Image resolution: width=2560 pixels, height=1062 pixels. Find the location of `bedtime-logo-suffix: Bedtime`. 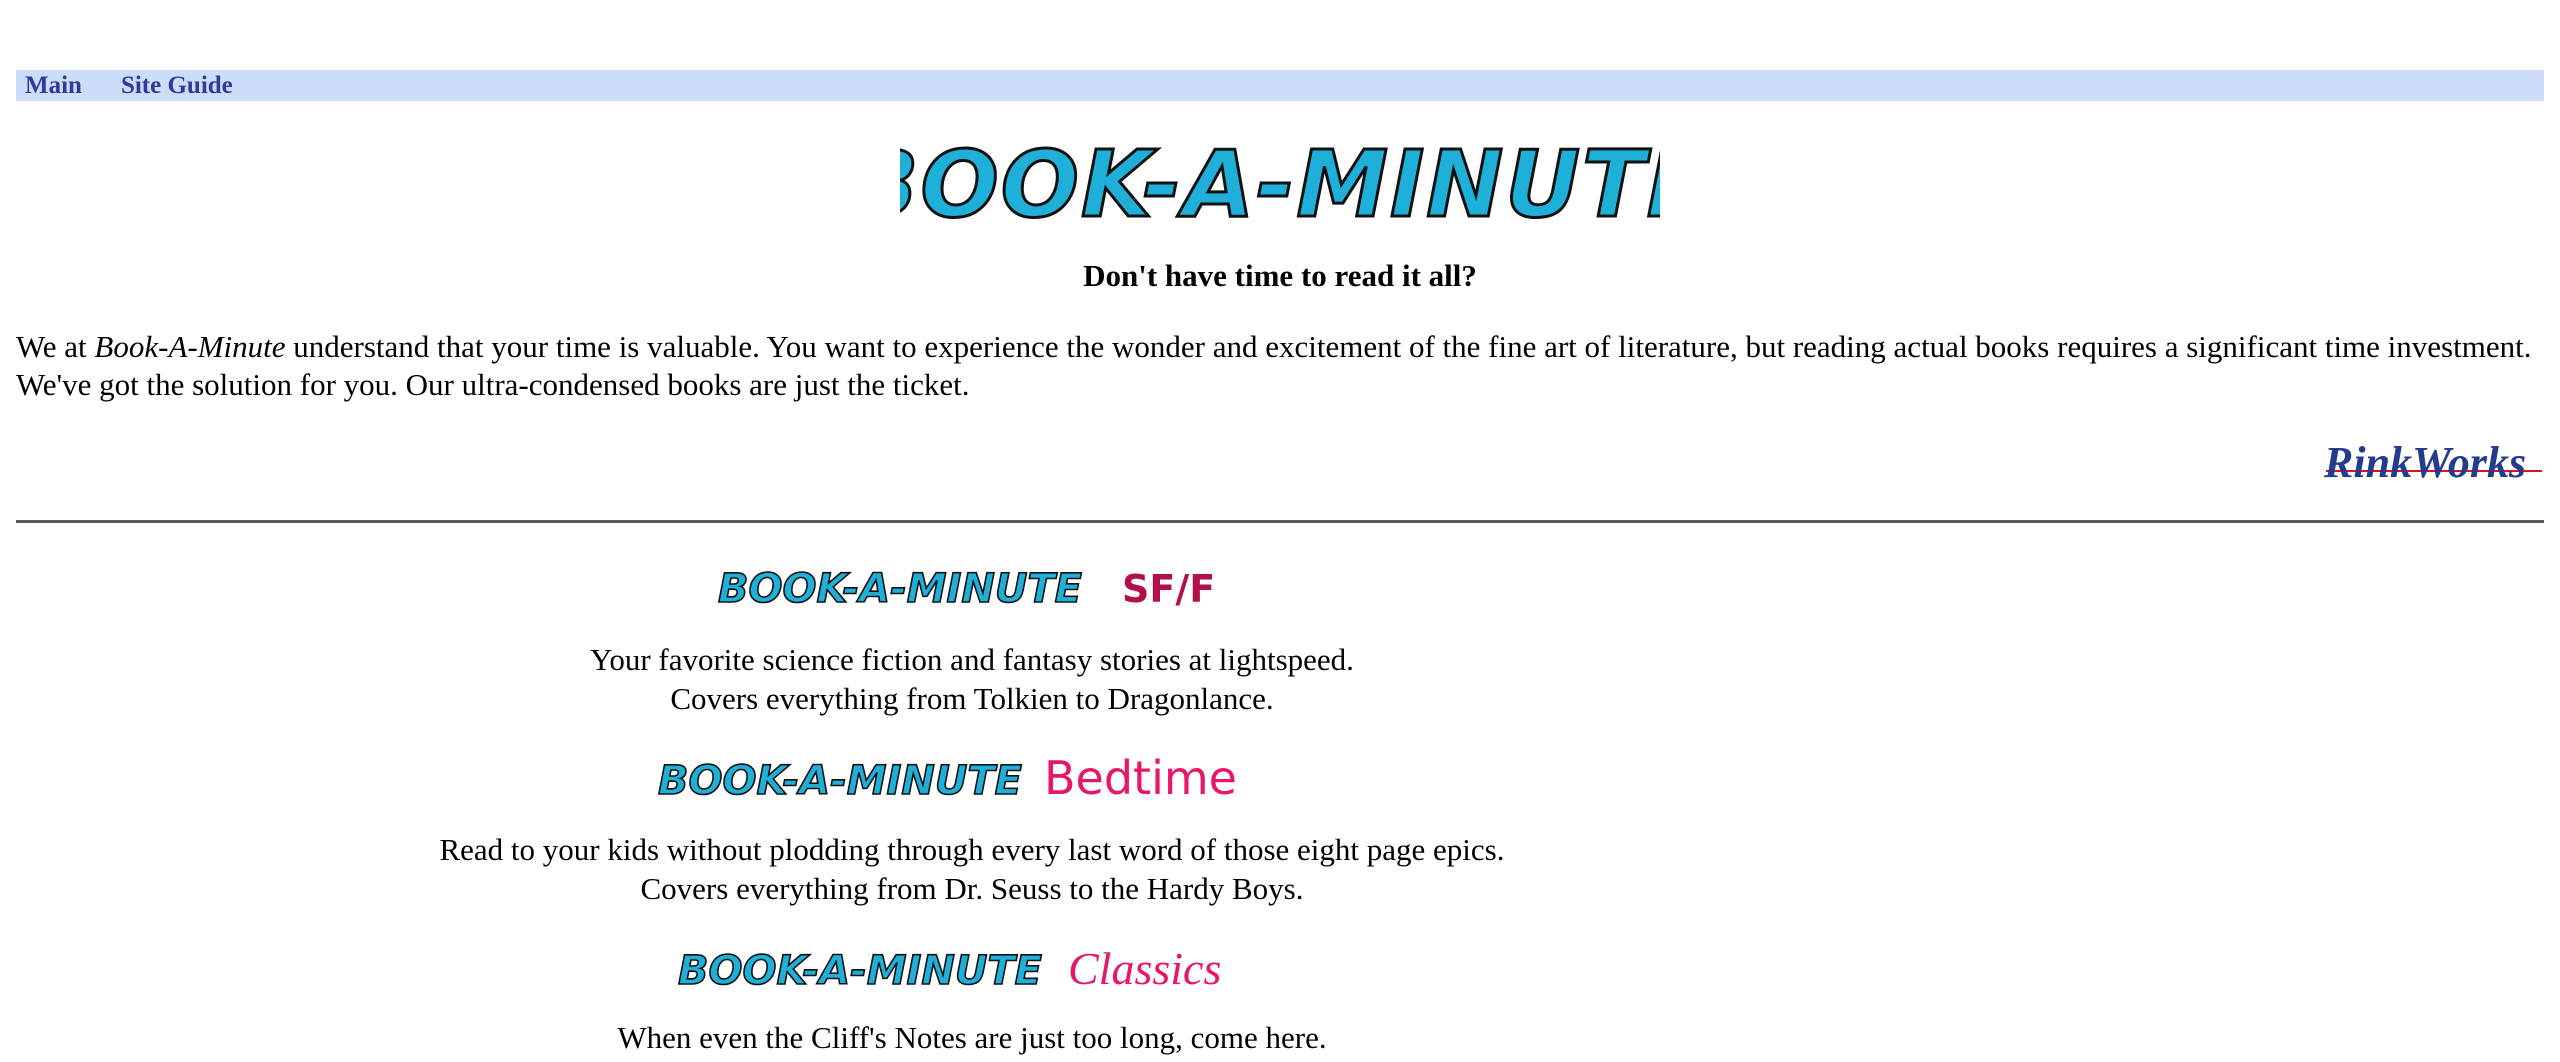

bedtime-logo-suffix: Bedtime is located at coordinates (1140, 777).